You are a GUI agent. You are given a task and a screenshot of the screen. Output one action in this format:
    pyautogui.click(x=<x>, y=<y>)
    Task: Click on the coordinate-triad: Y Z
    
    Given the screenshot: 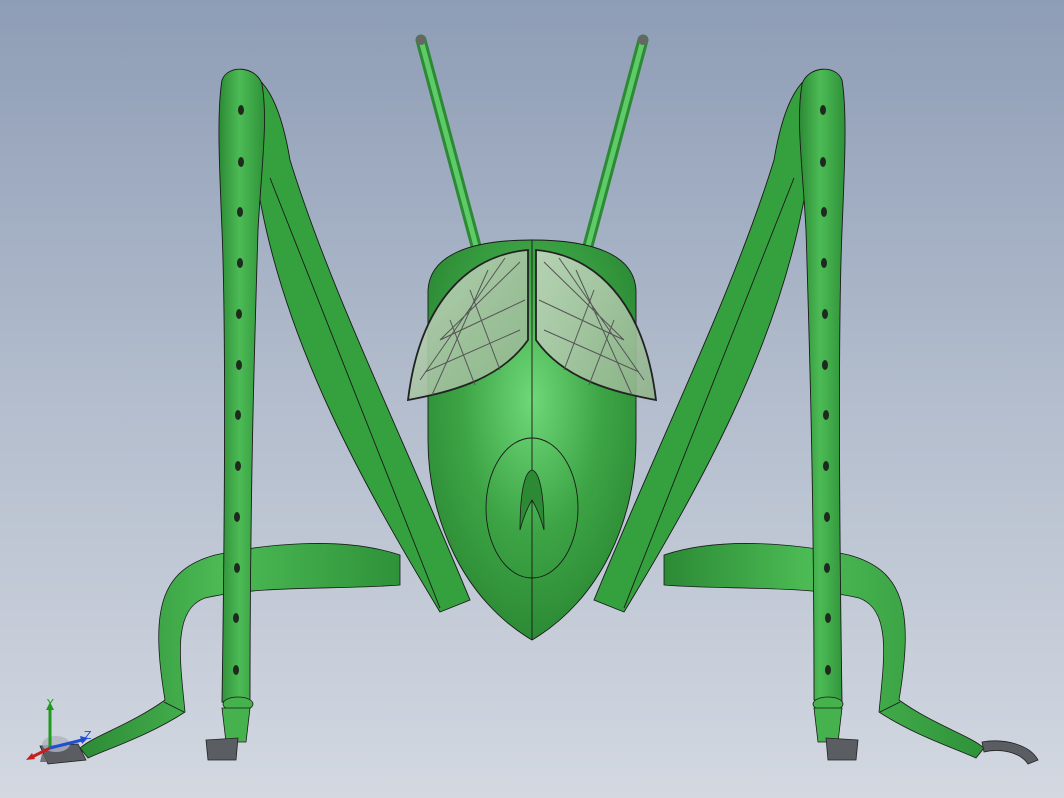 What is the action you would take?
    pyautogui.click(x=62, y=731)
    